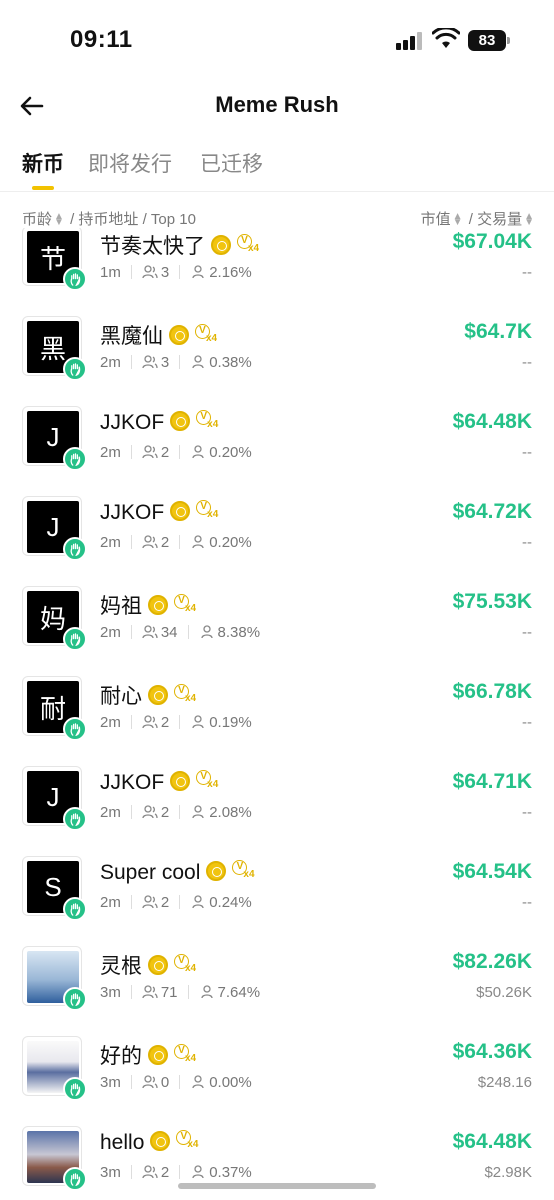  What do you see at coordinates (478, 218) in the screenshot?
I see `sort-right: 市值 ▲ ▼ / 交易量 ▲ ▼` at bounding box center [478, 218].